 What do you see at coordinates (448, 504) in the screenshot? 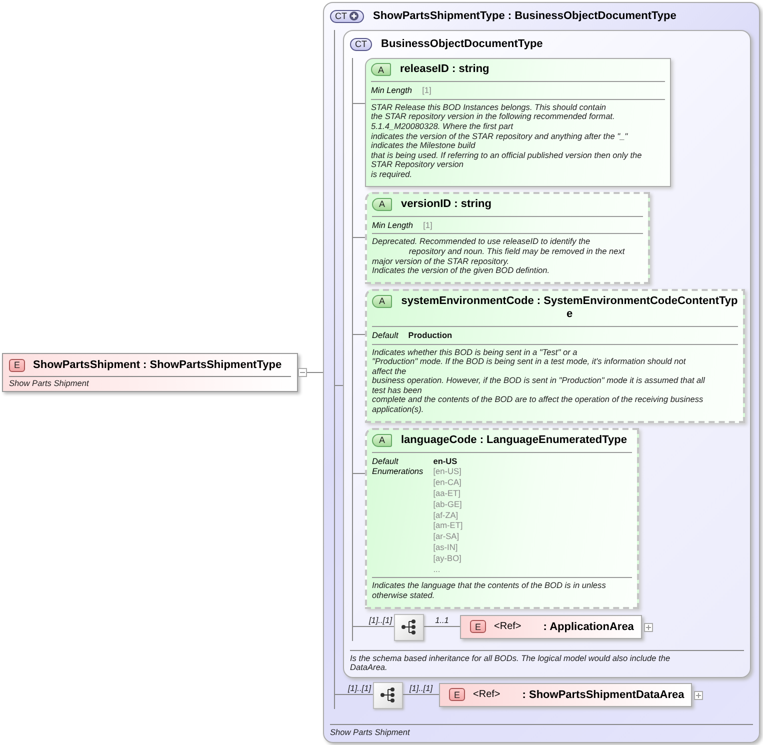
I see `facet-value: [ab-GE]` at bounding box center [448, 504].